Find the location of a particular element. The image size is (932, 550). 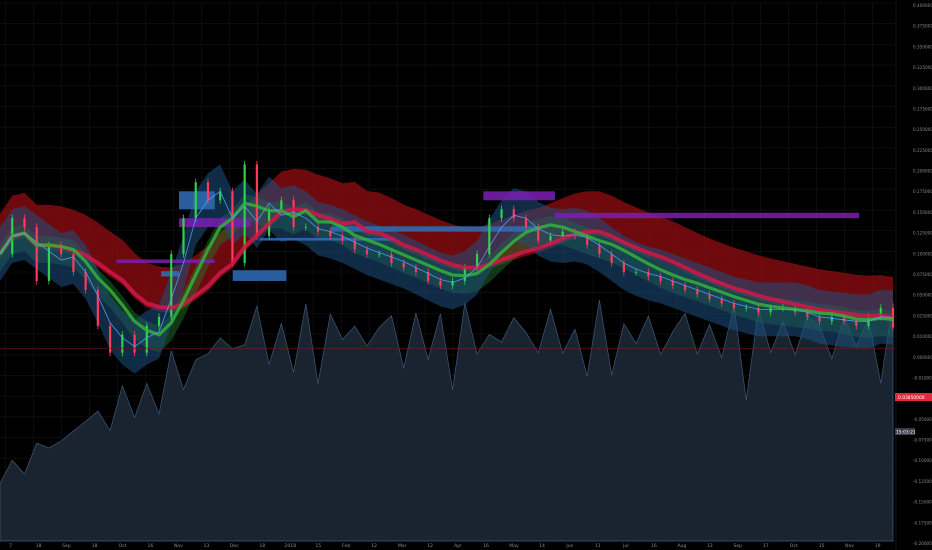

x-tick-label: 13 is located at coordinates (710, 546).